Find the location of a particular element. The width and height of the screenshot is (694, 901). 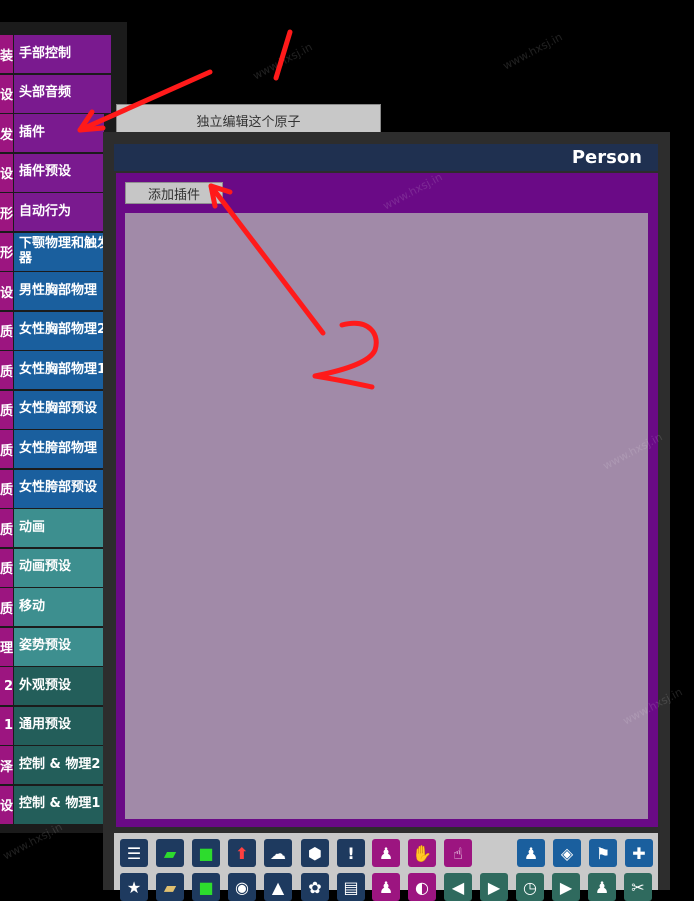

add-plugin-button: 添加插件 is located at coordinates (174, 193).